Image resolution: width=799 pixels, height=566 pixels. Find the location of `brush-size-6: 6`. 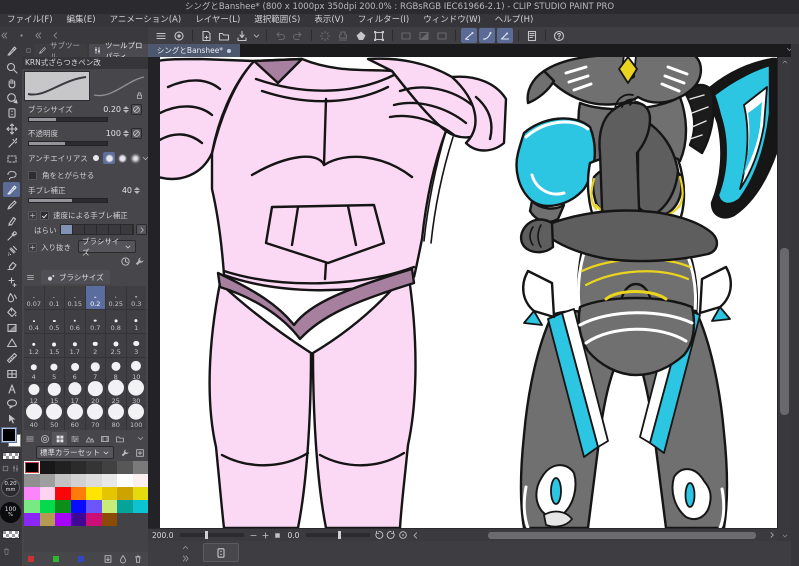

brush-size-6: 6 is located at coordinates (75, 370).